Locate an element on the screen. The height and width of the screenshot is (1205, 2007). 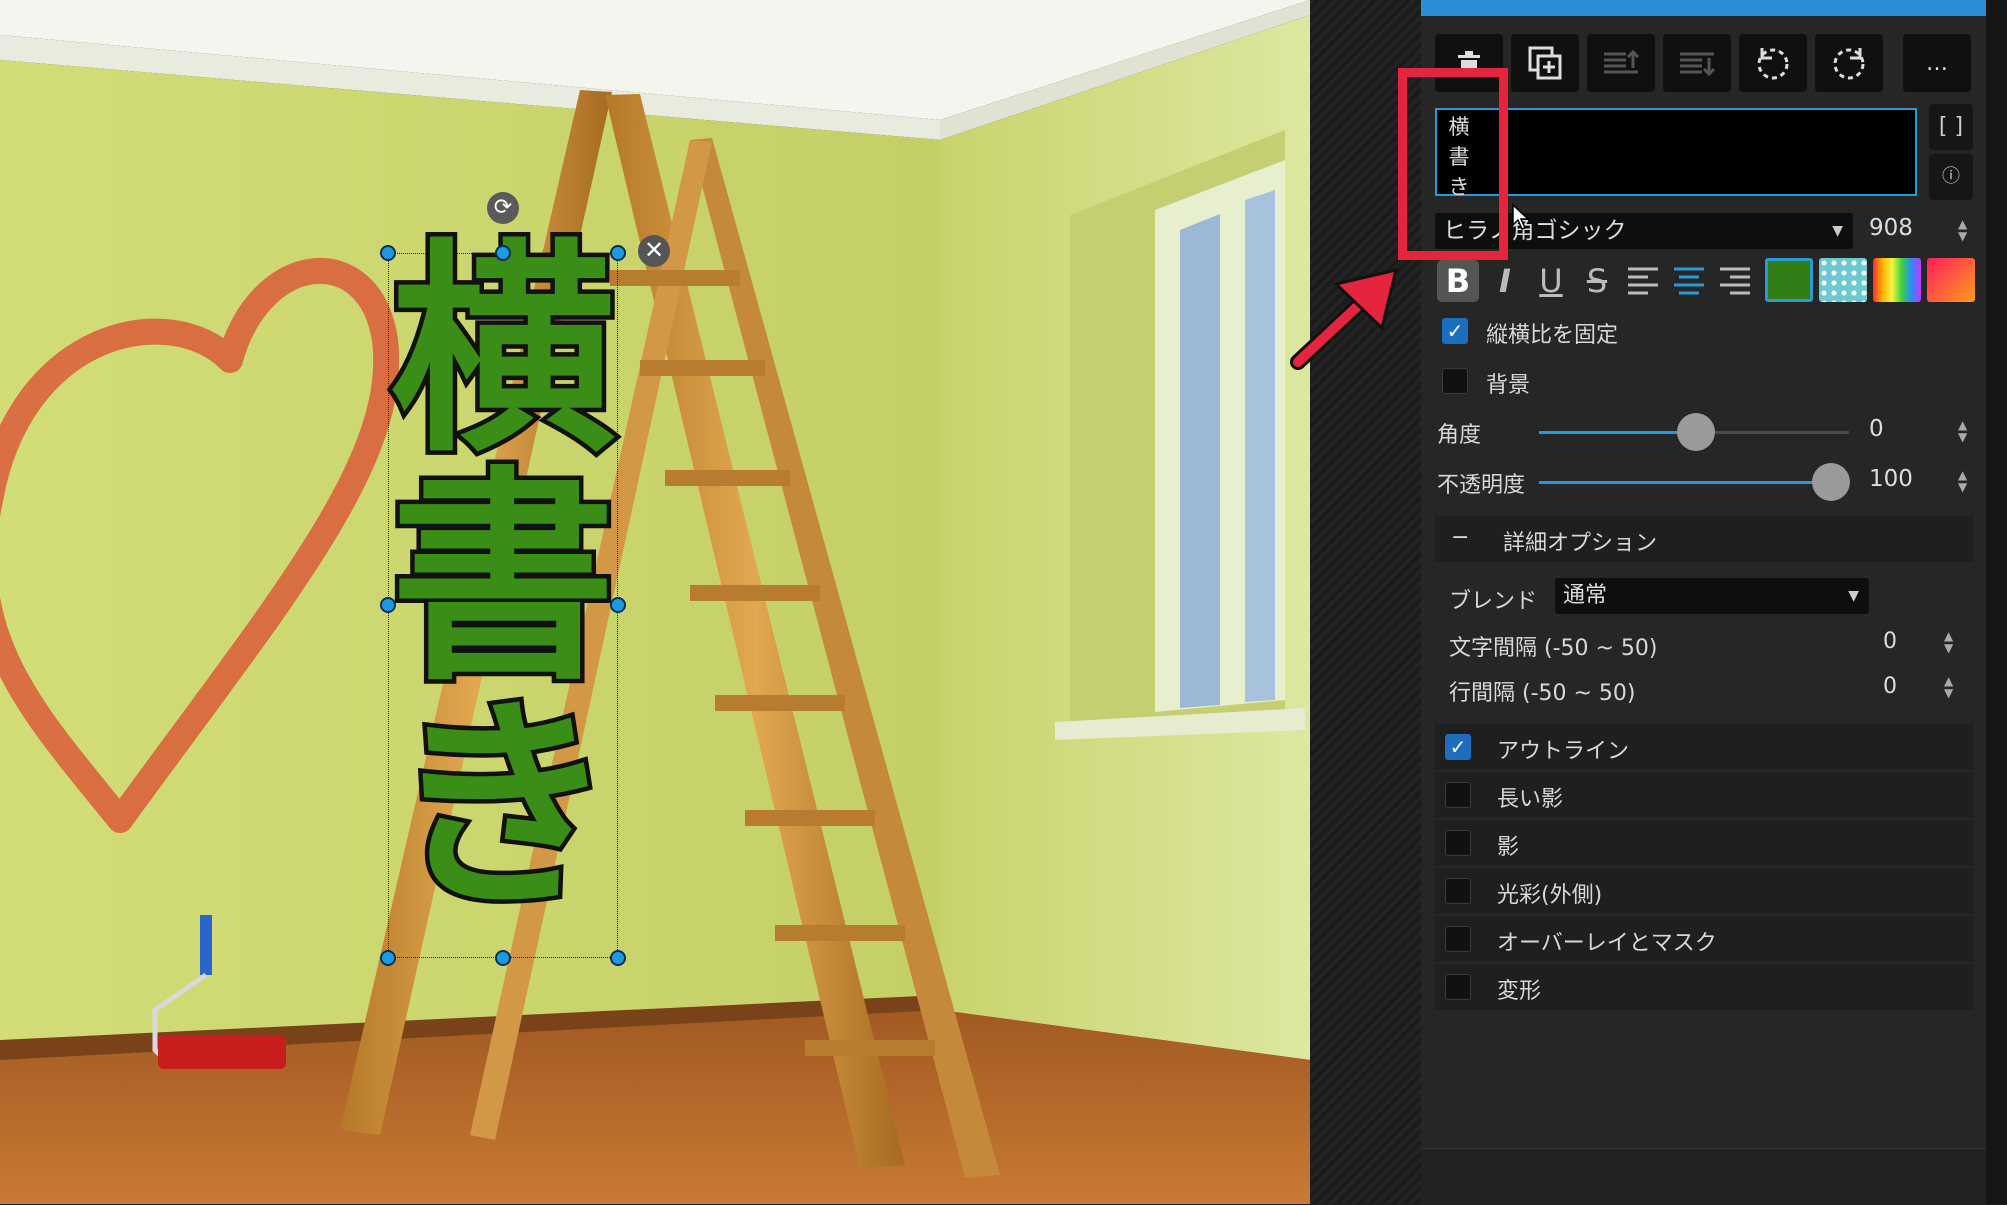
line-spacing-value: 0 is located at coordinates (1890, 686).